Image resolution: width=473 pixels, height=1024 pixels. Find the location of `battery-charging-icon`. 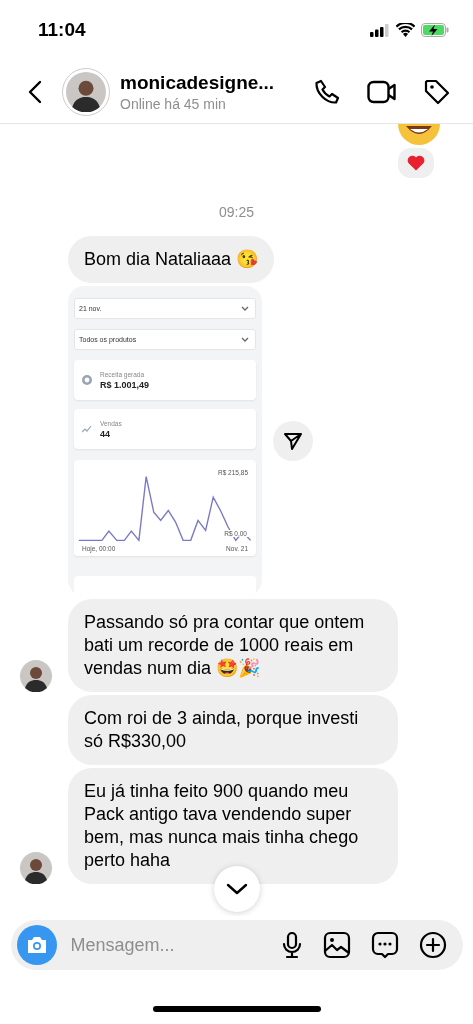

battery-charging-icon is located at coordinates (435, 30).